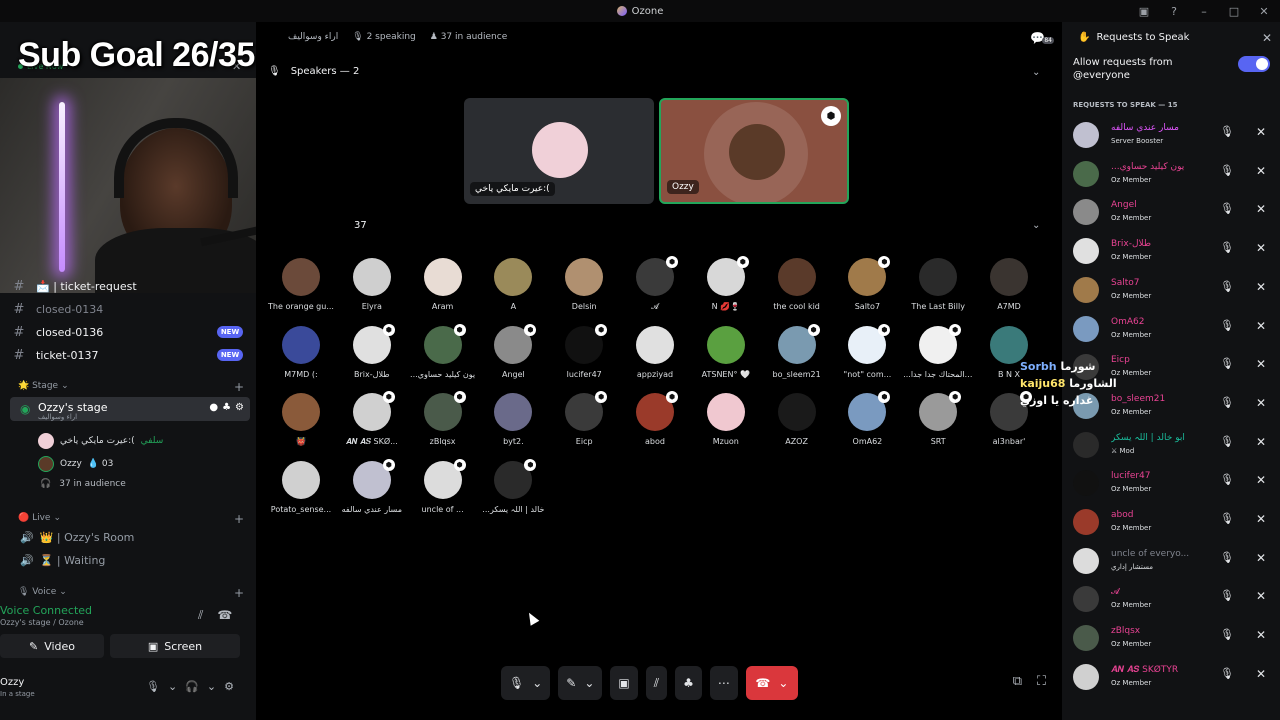  What do you see at coordinates (723, 683) in the screenshot?
I see `more-options-button: ⋯` at bounding box center [723, 683].